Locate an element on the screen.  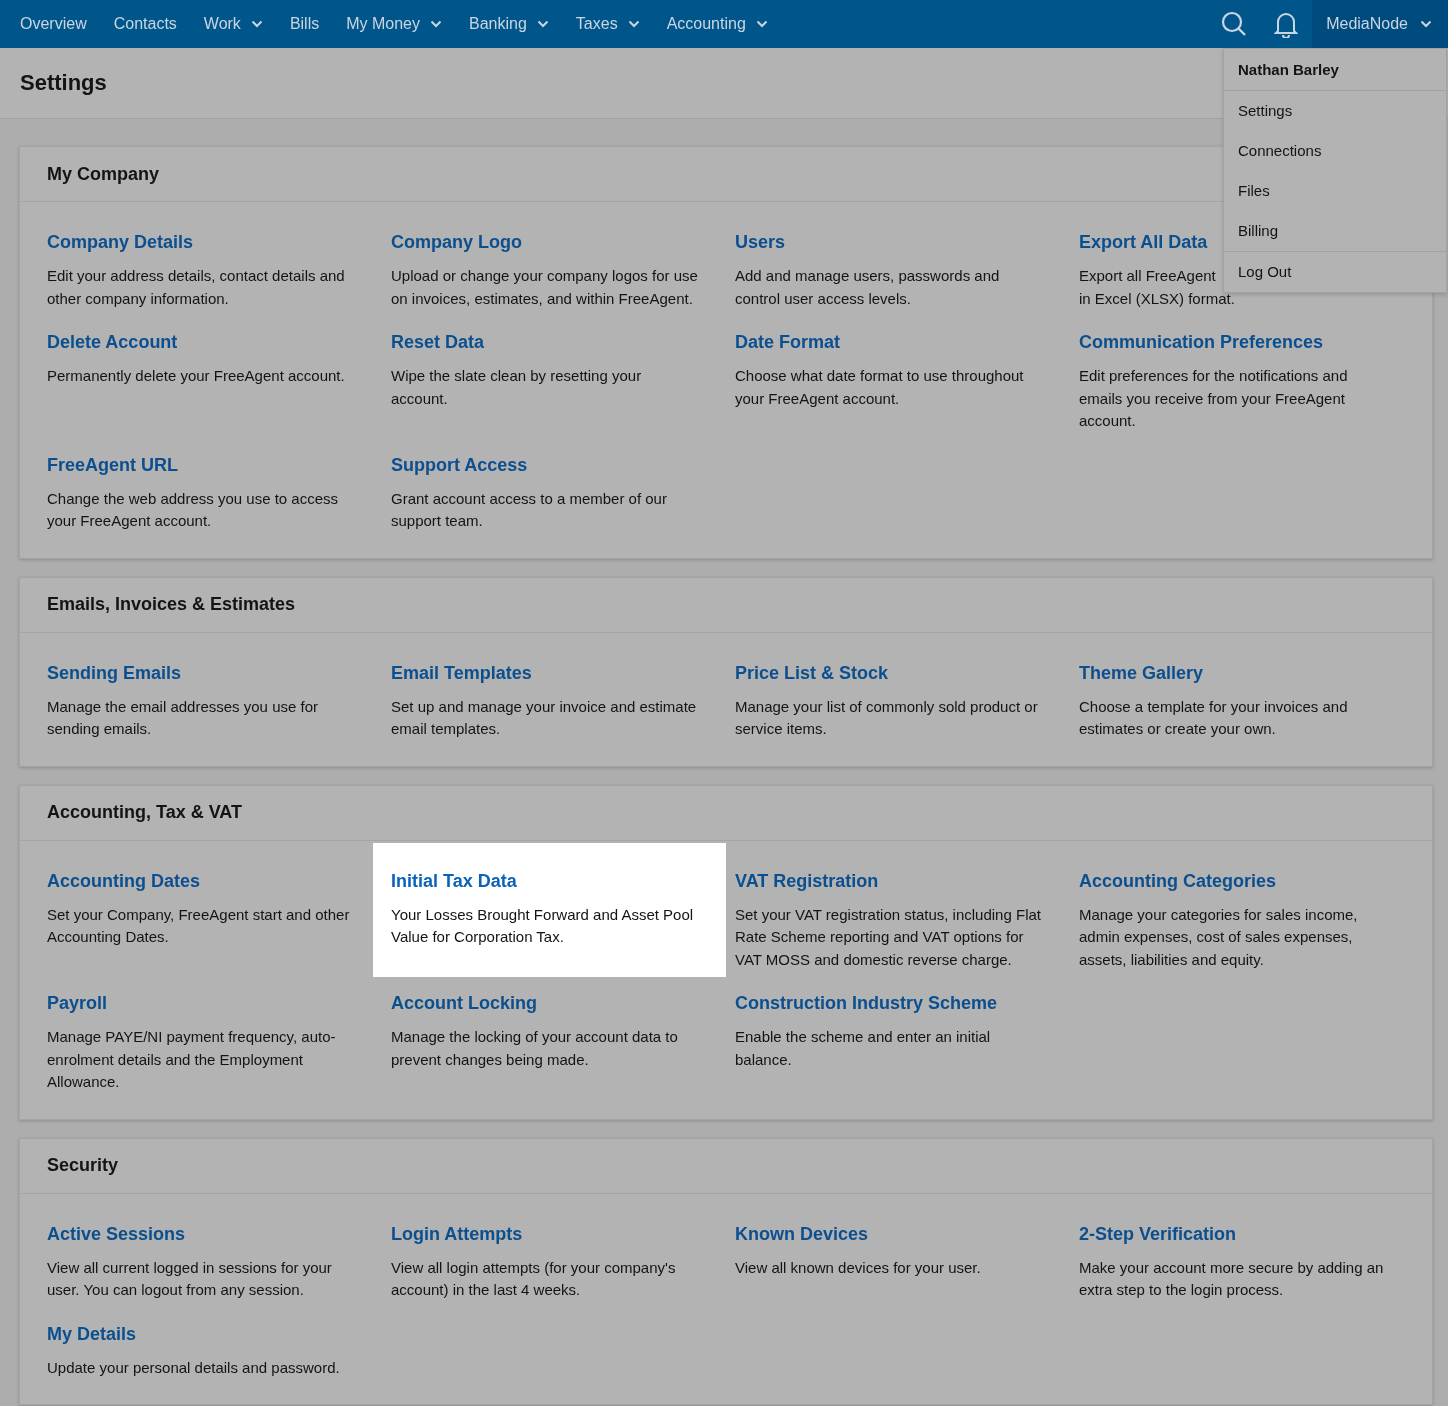
setting-description: Upload or change your company logos for use on invoices, estimates, and within FreeAgent. is located at coordinates (545, 287).